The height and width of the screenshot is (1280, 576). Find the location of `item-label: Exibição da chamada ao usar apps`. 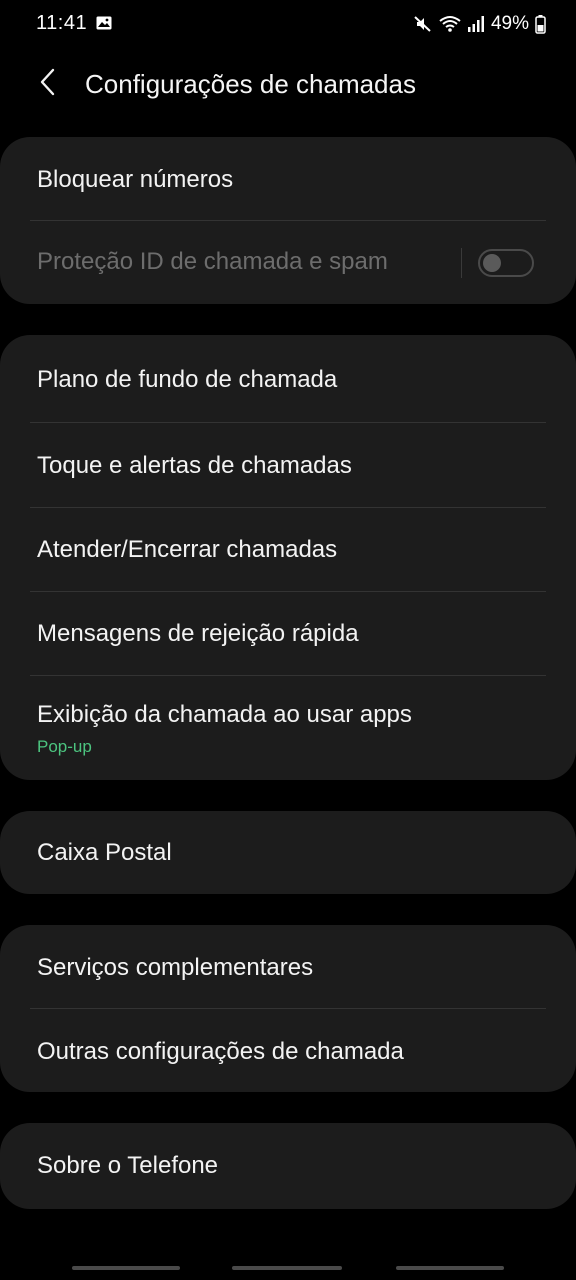

item-label: Exibição da chamada ao usar apps is located at coordinates (224, 714).